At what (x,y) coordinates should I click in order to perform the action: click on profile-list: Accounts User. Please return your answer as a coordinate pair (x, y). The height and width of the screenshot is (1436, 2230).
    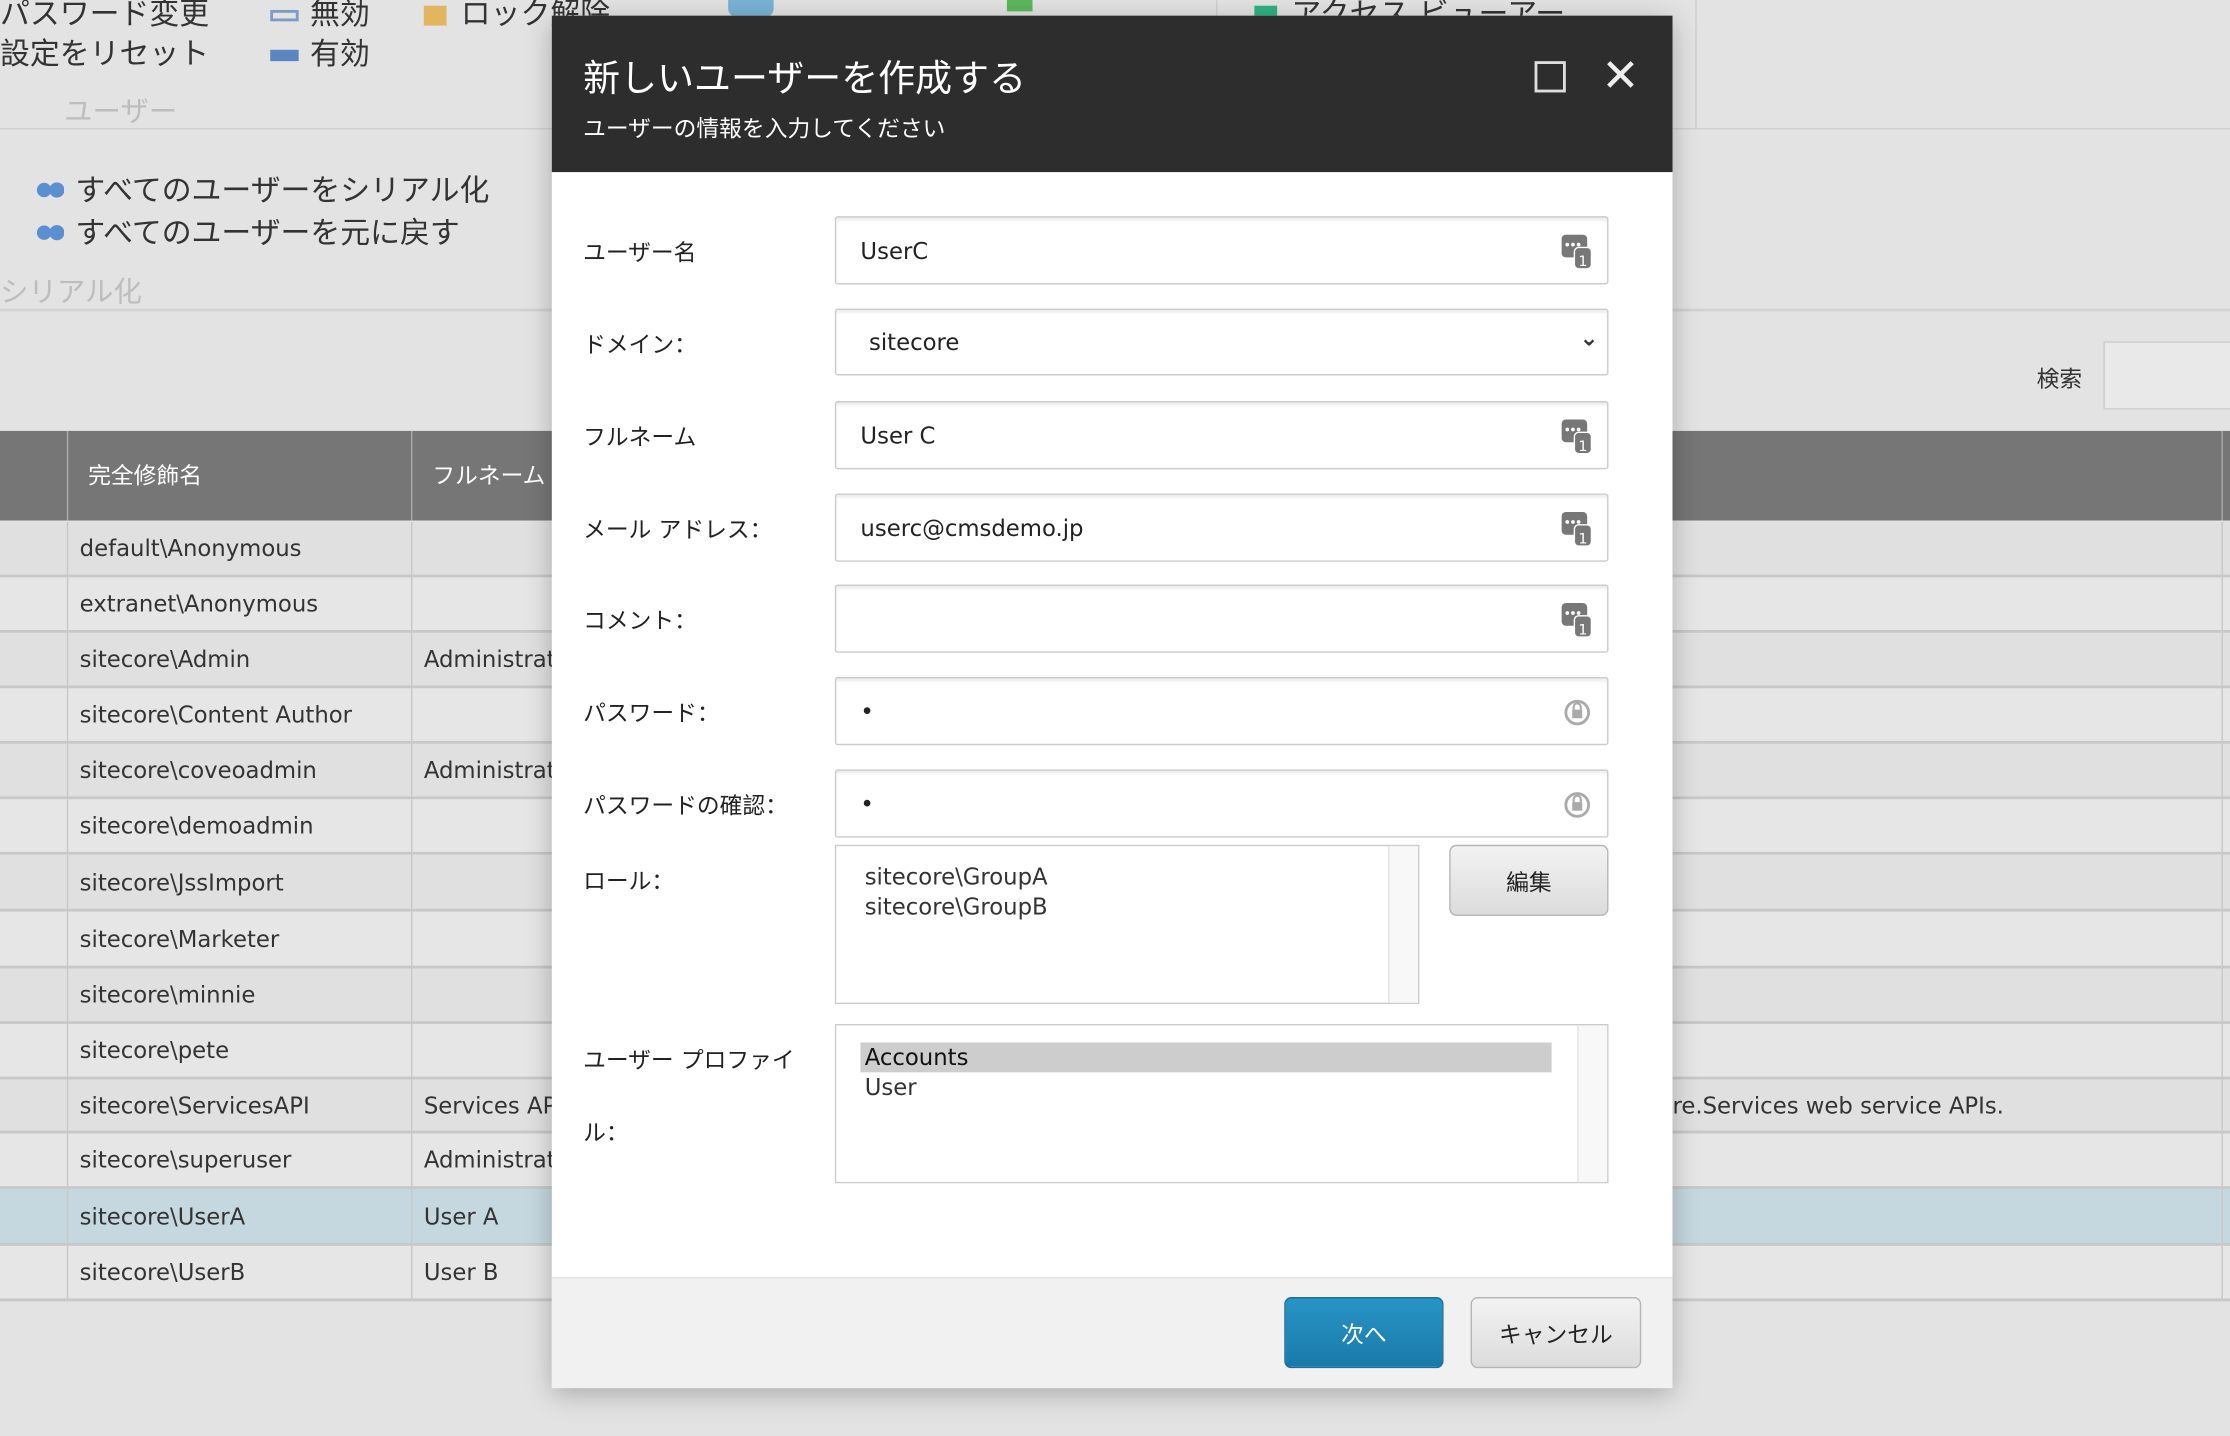
    Looking at the image, I should click on (1221, 1103).